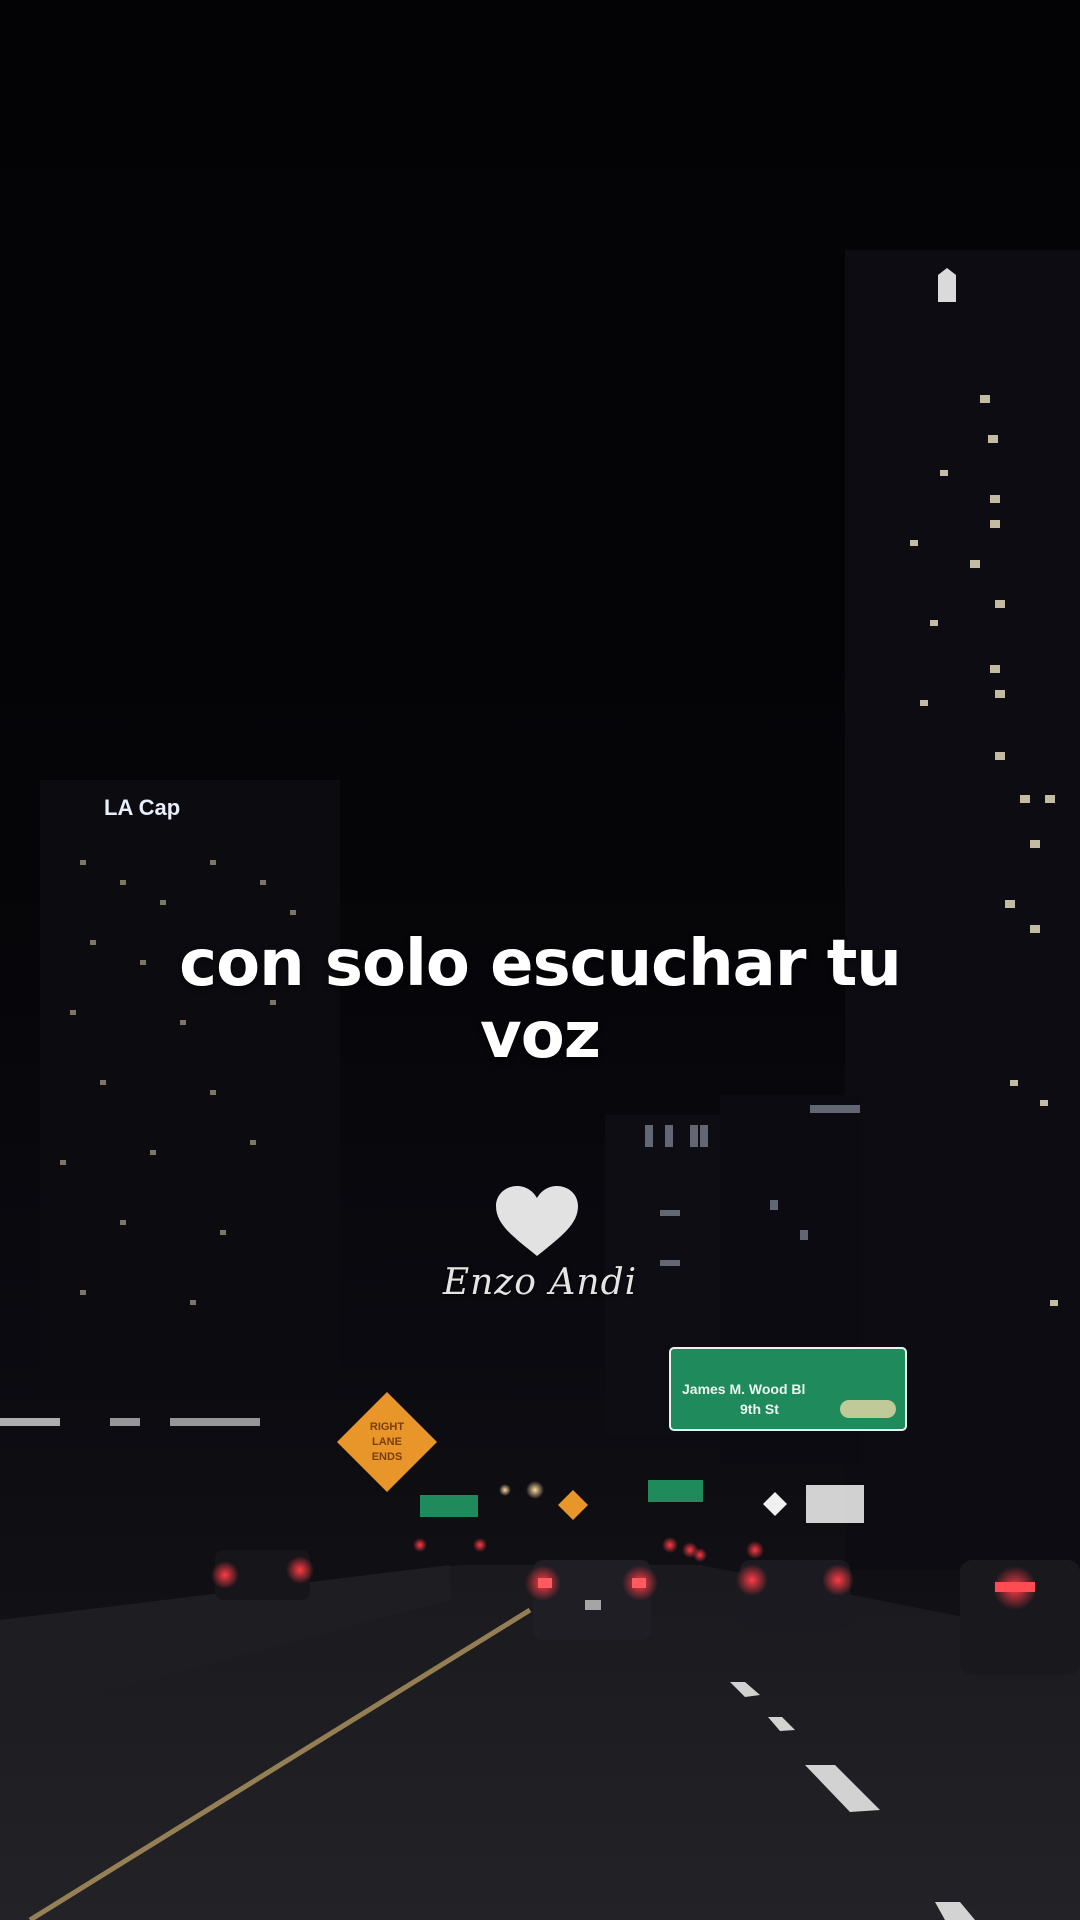  I want to click on warning-sign-line-2: LANE, so click(387, 1442).